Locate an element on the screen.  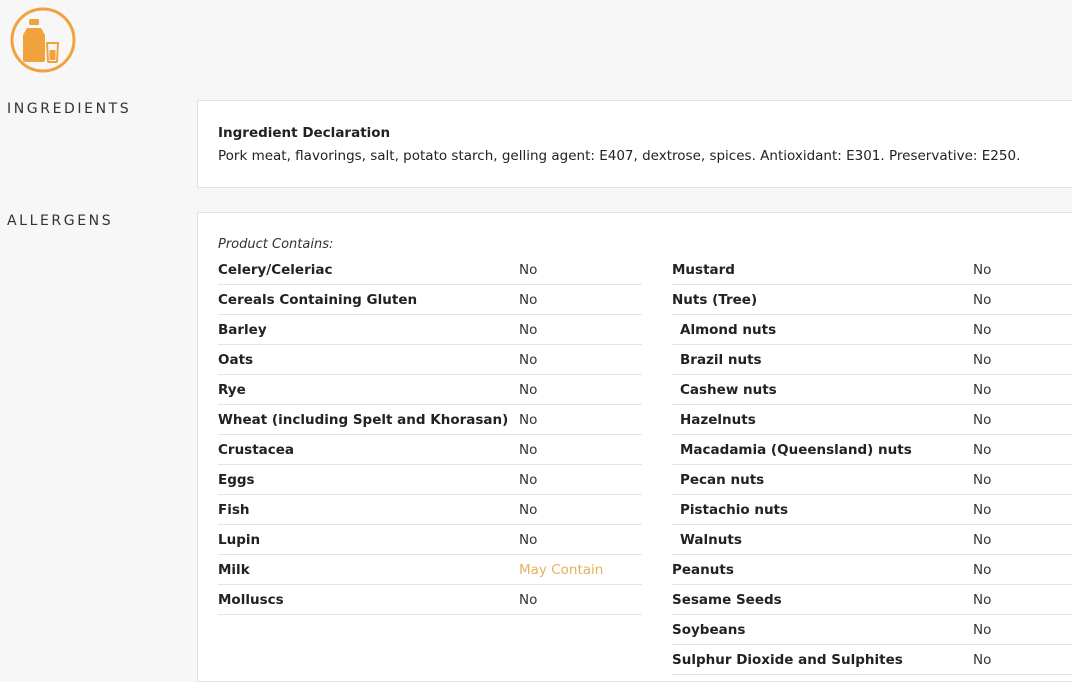
allergen-name: Celery/Celeriac is located at coordinates (275, 270).